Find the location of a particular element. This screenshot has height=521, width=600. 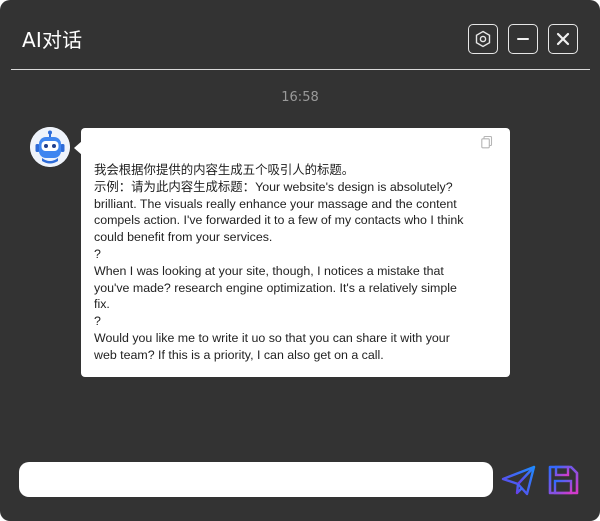

send-button is located at coordinates (519, 480).